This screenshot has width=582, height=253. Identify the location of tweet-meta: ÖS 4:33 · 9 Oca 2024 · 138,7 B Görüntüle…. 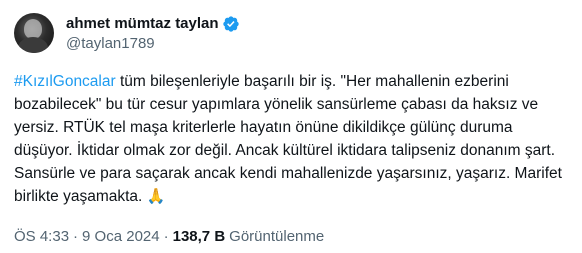
(169, 237).